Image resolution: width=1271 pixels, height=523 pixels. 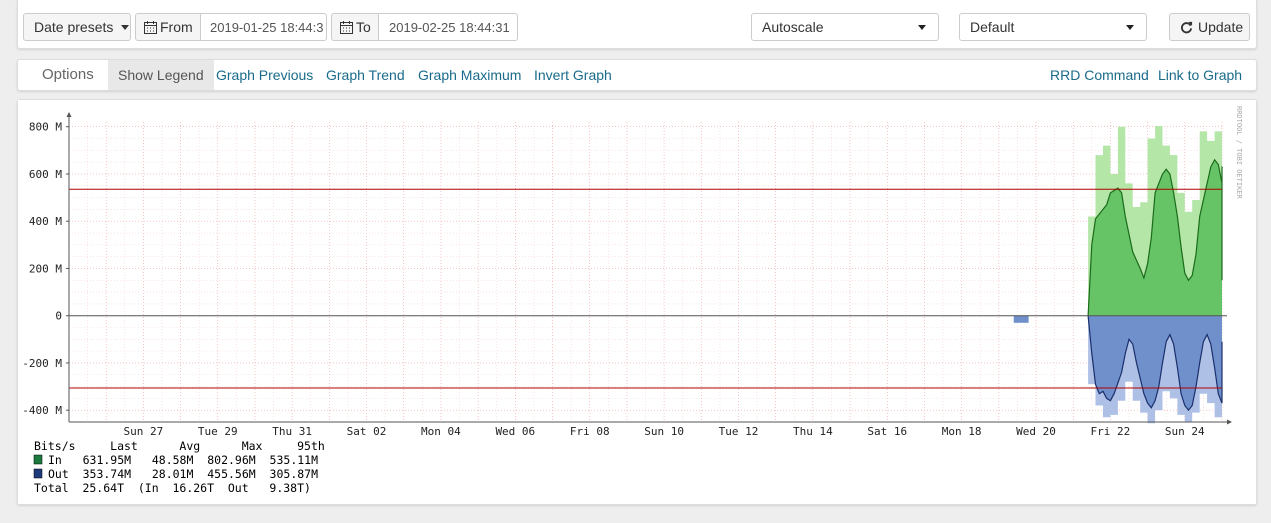 I want to click on rrd-command-link: RRD Command, so click(x=1099, y=75).